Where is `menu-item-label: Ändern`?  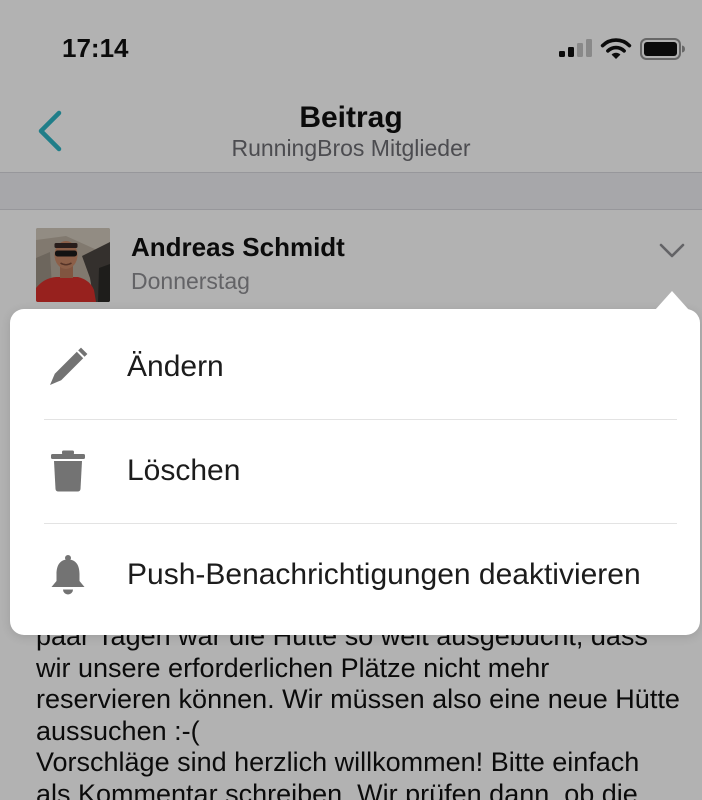 menu-item-label: Ändern is located at coordinates (175, 367).